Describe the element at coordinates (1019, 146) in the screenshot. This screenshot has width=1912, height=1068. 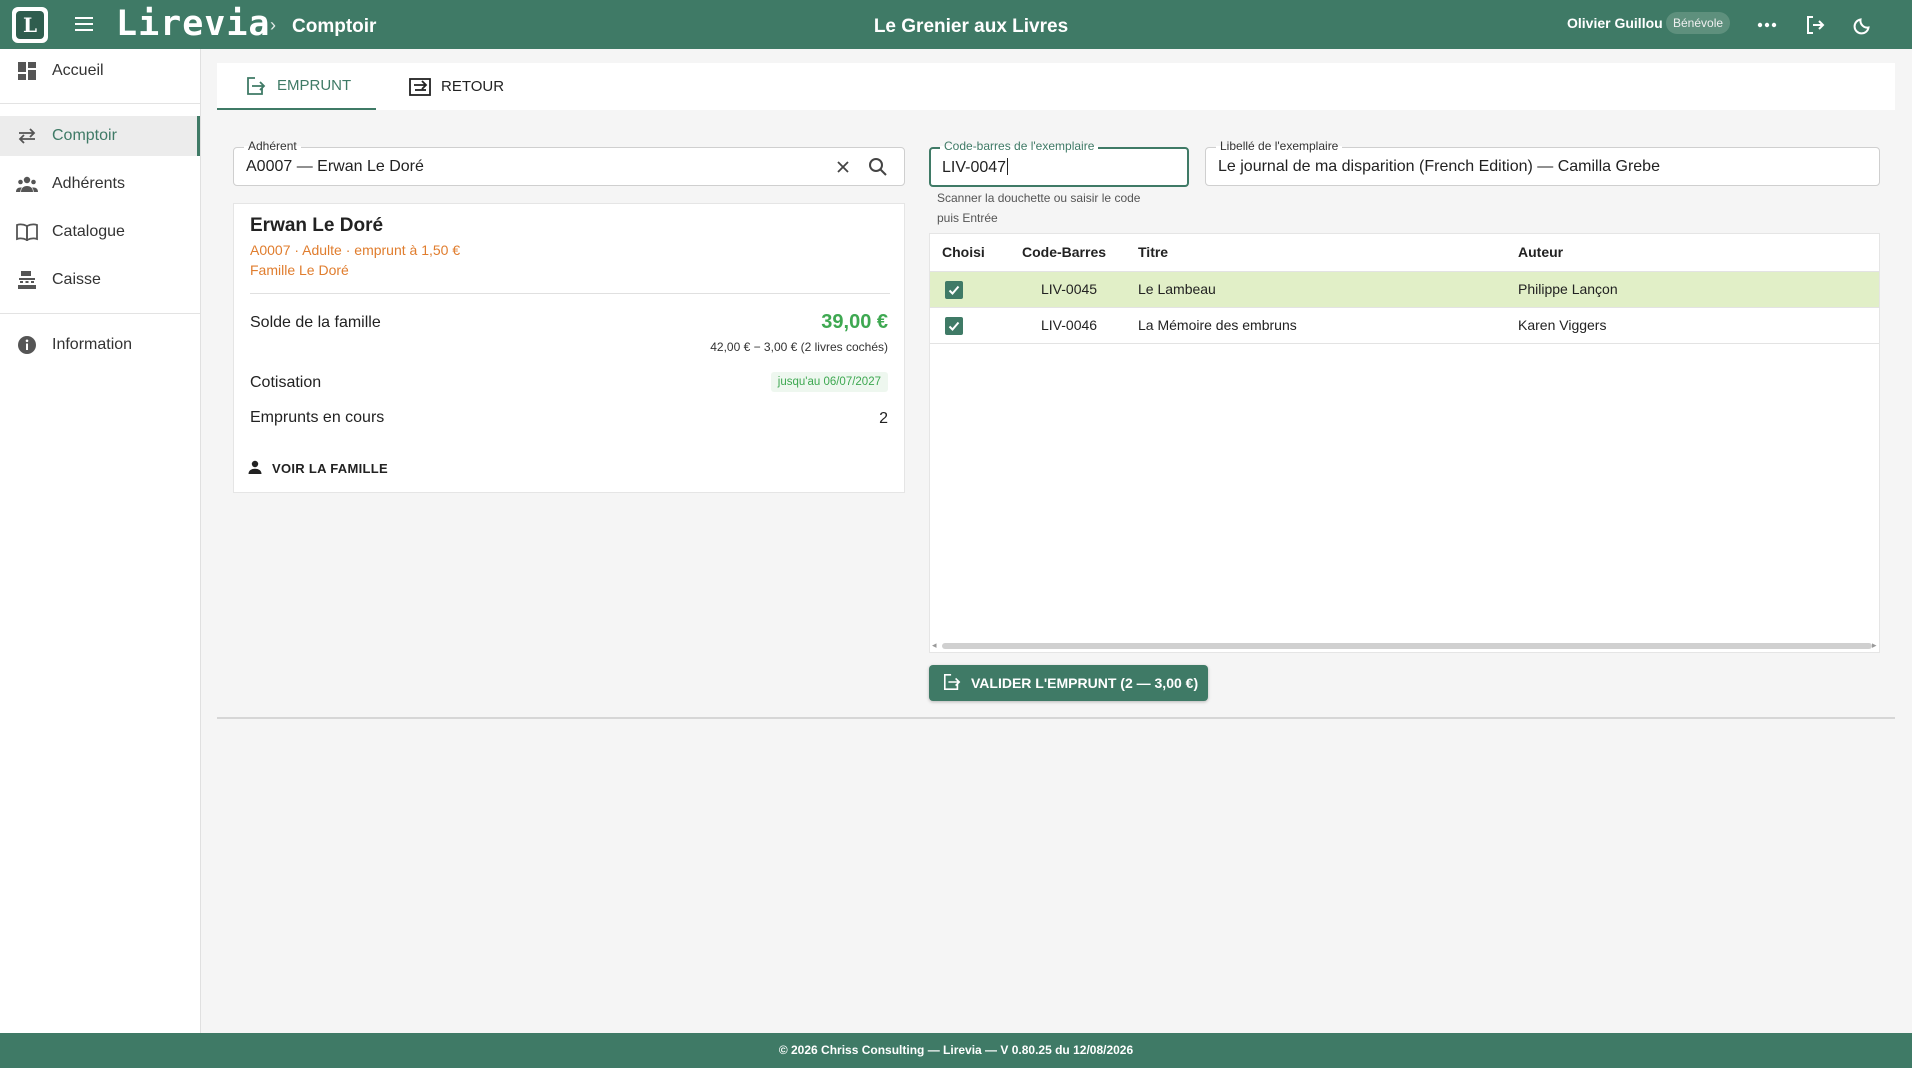
I see `field-label: Code-barres de l'exemplaire` at that location.